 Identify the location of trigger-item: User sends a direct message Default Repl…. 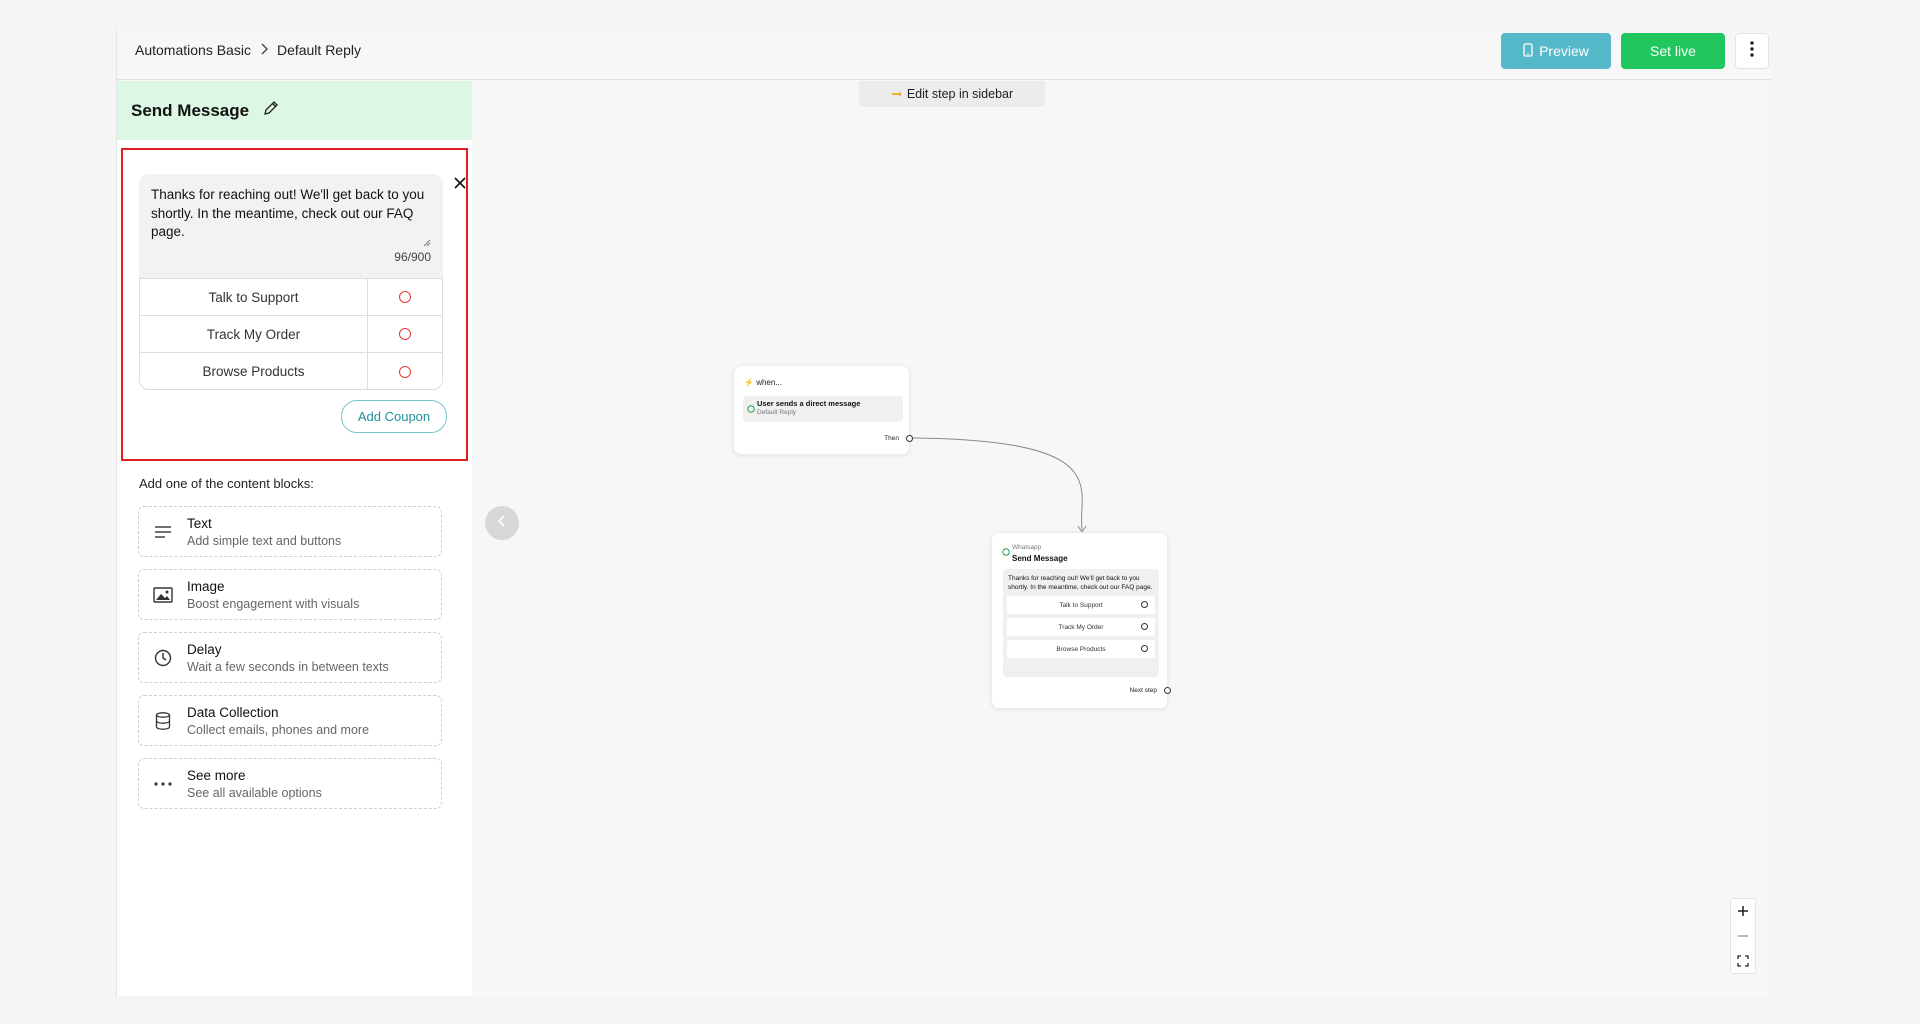
(823, 409).